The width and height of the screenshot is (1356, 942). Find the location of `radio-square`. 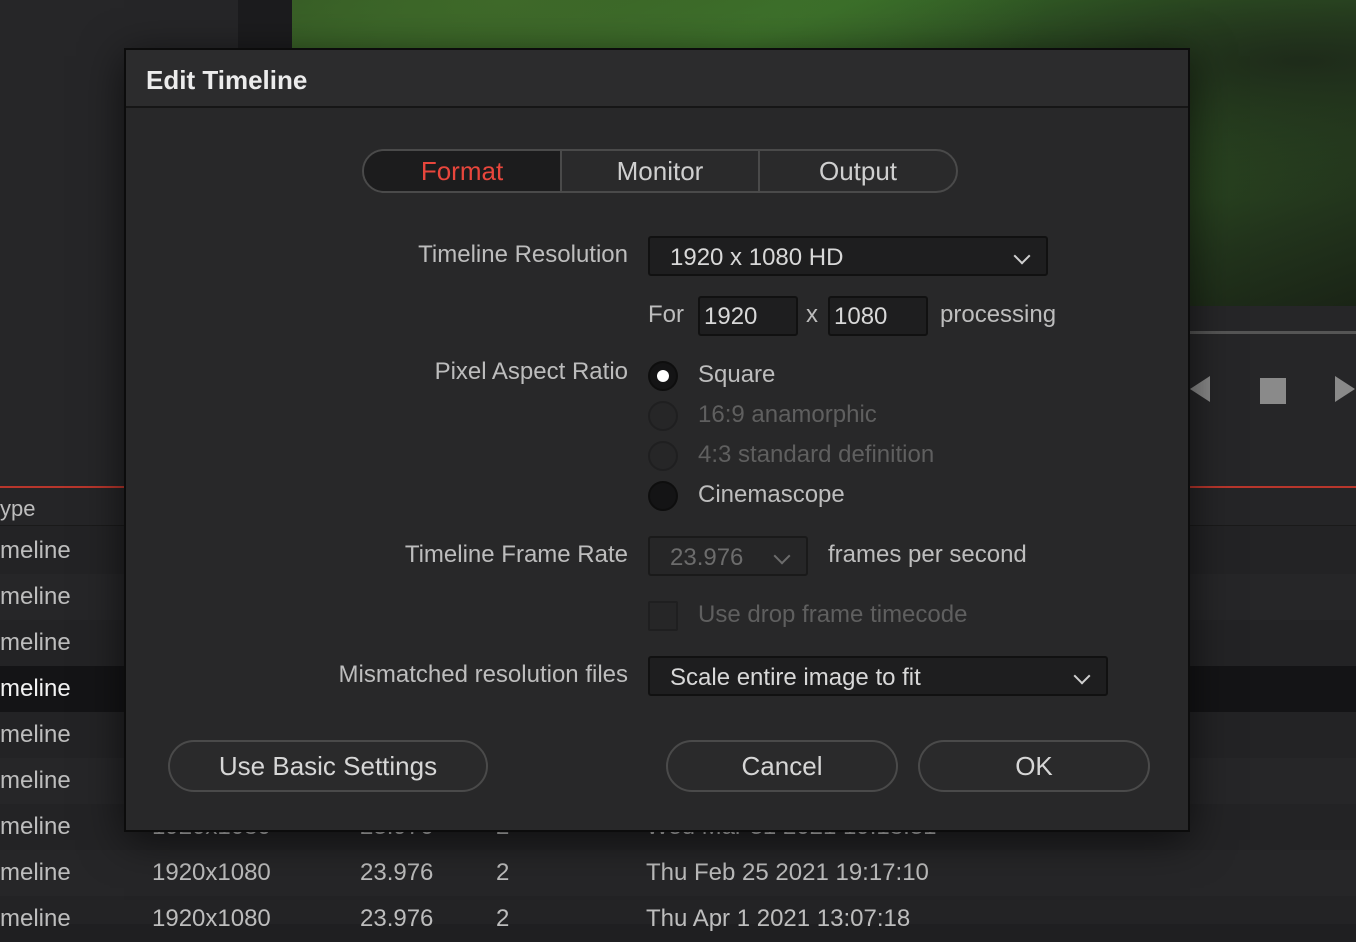

radio-square is located at coordinates (663, 376).